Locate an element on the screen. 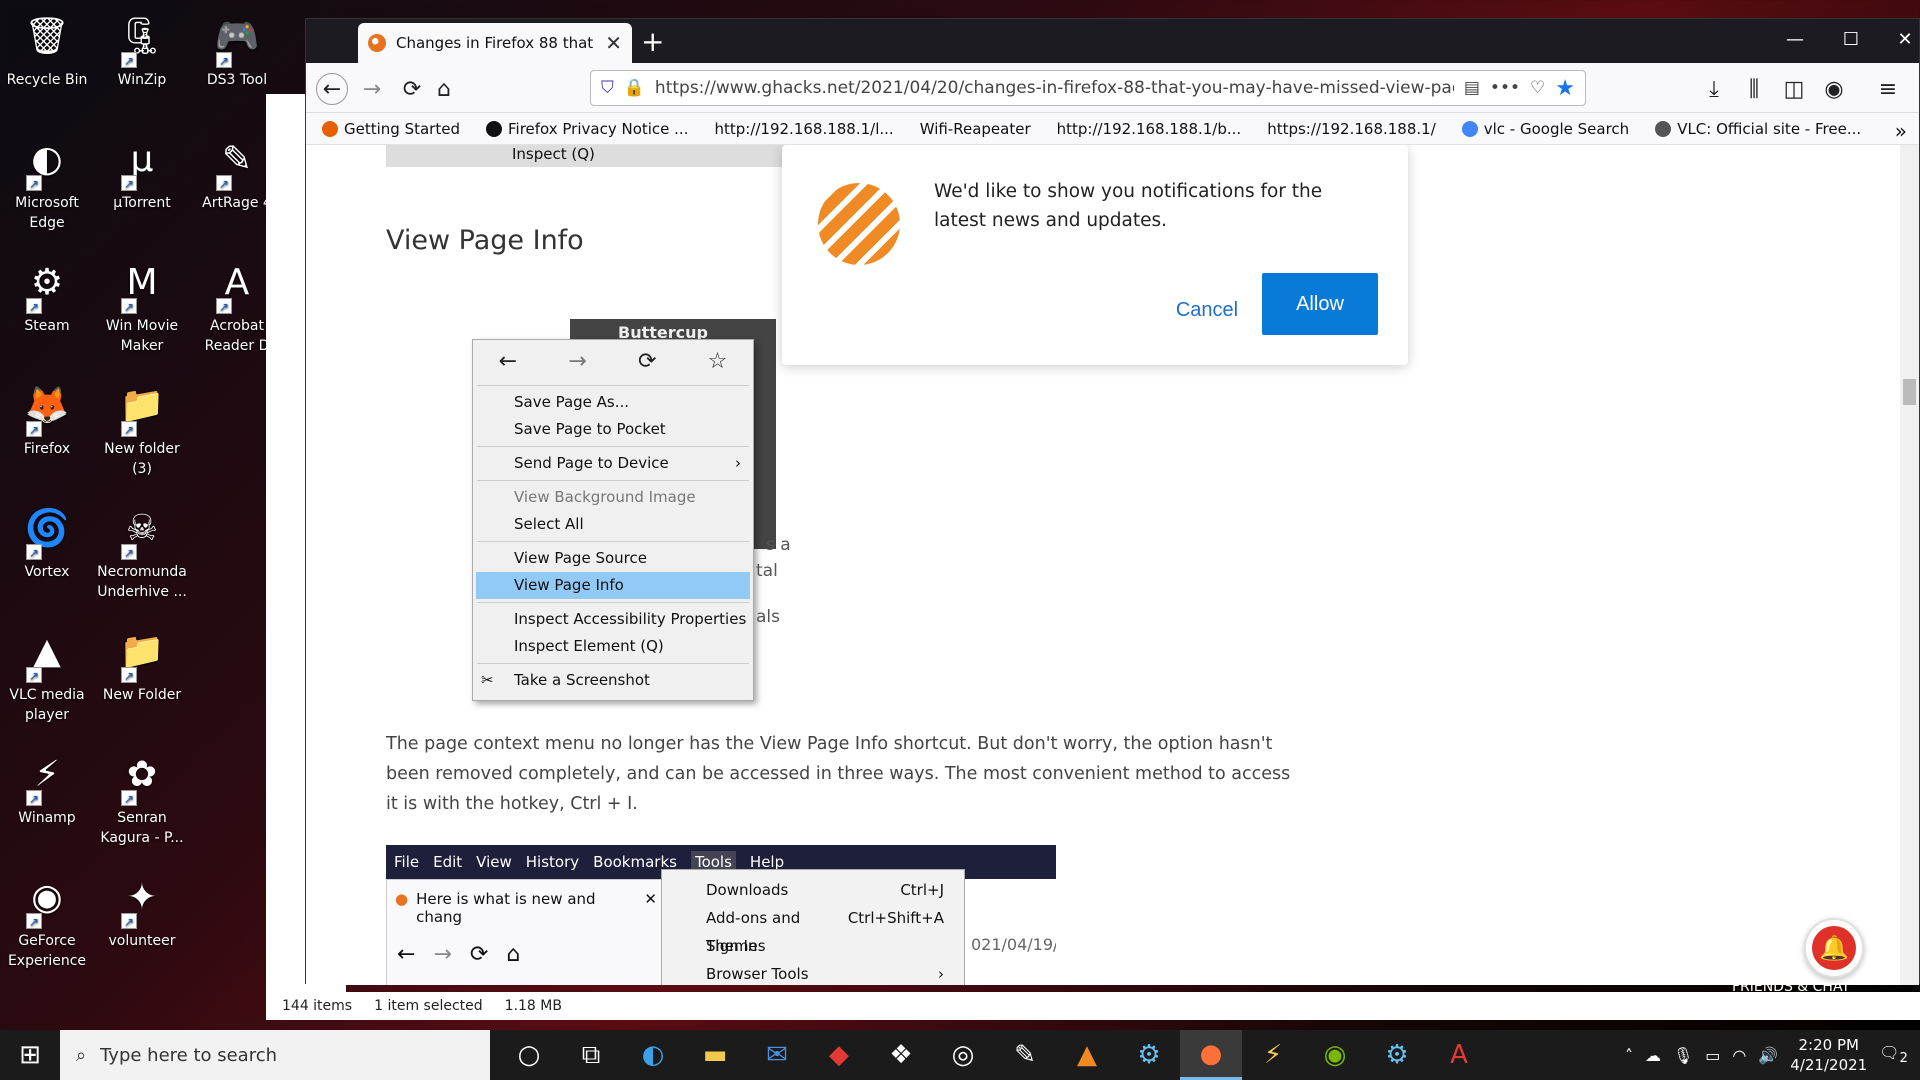 The width and height of the screenshot is (1920, 1080). vortex-icon: 🌀 ↗ is located at coordinates (47, 534).